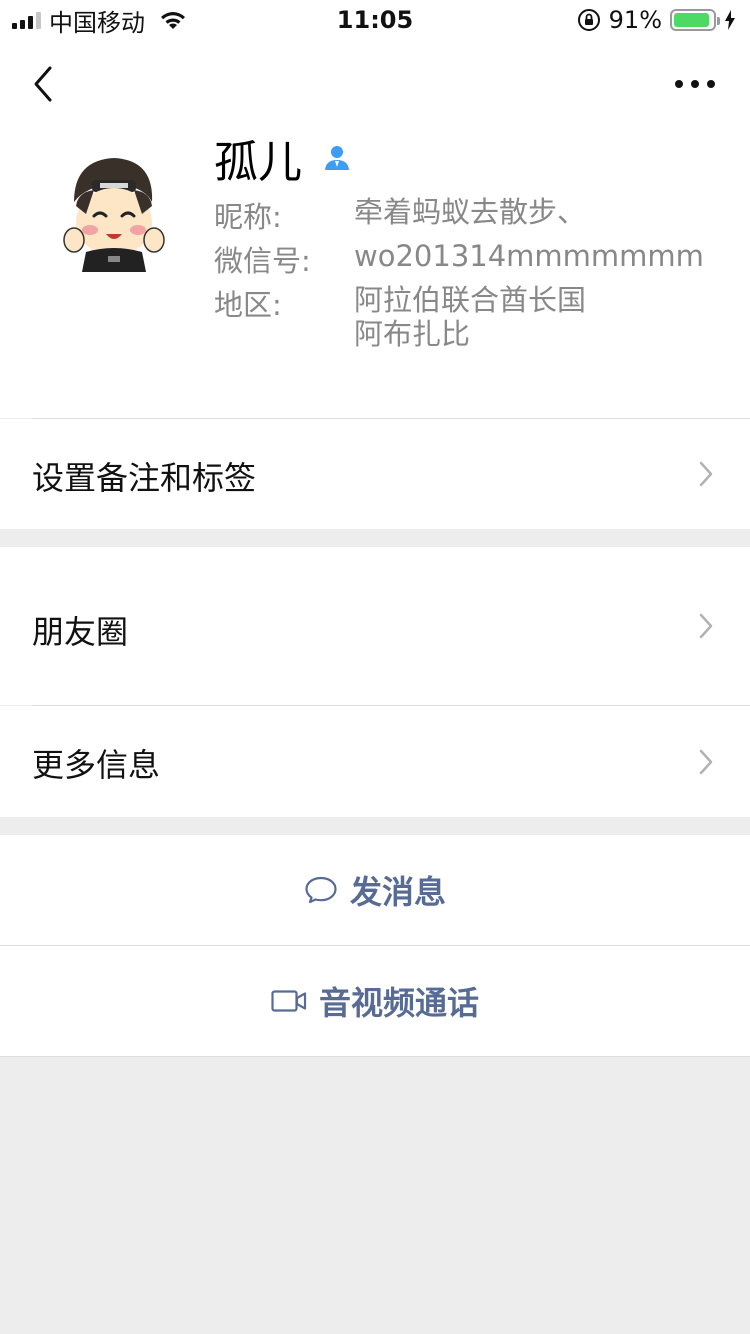 This screenshot has width=750, height=1334. I want to click on region-label: 地区:, so click(248, 305).